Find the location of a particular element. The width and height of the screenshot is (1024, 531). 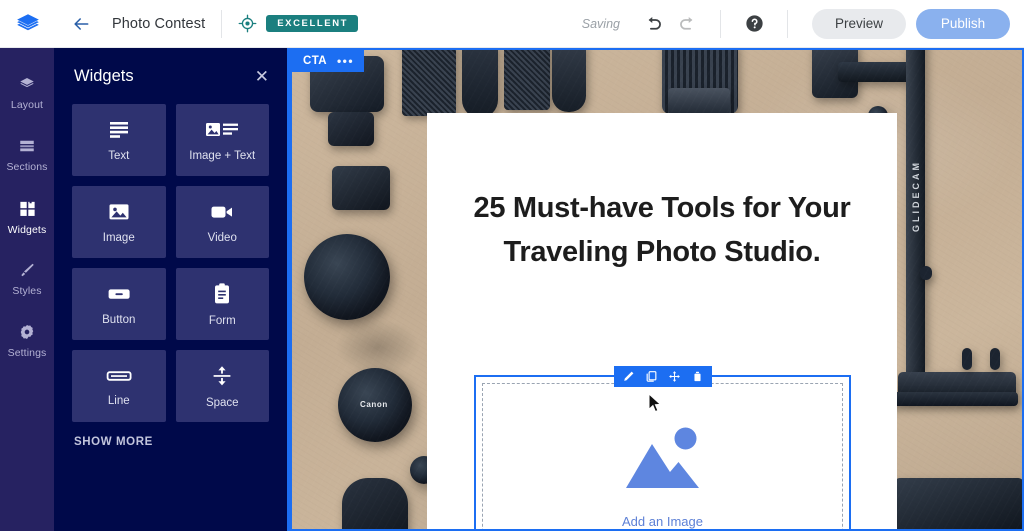

layers-logo-icon is located at coordinates (28, 21).